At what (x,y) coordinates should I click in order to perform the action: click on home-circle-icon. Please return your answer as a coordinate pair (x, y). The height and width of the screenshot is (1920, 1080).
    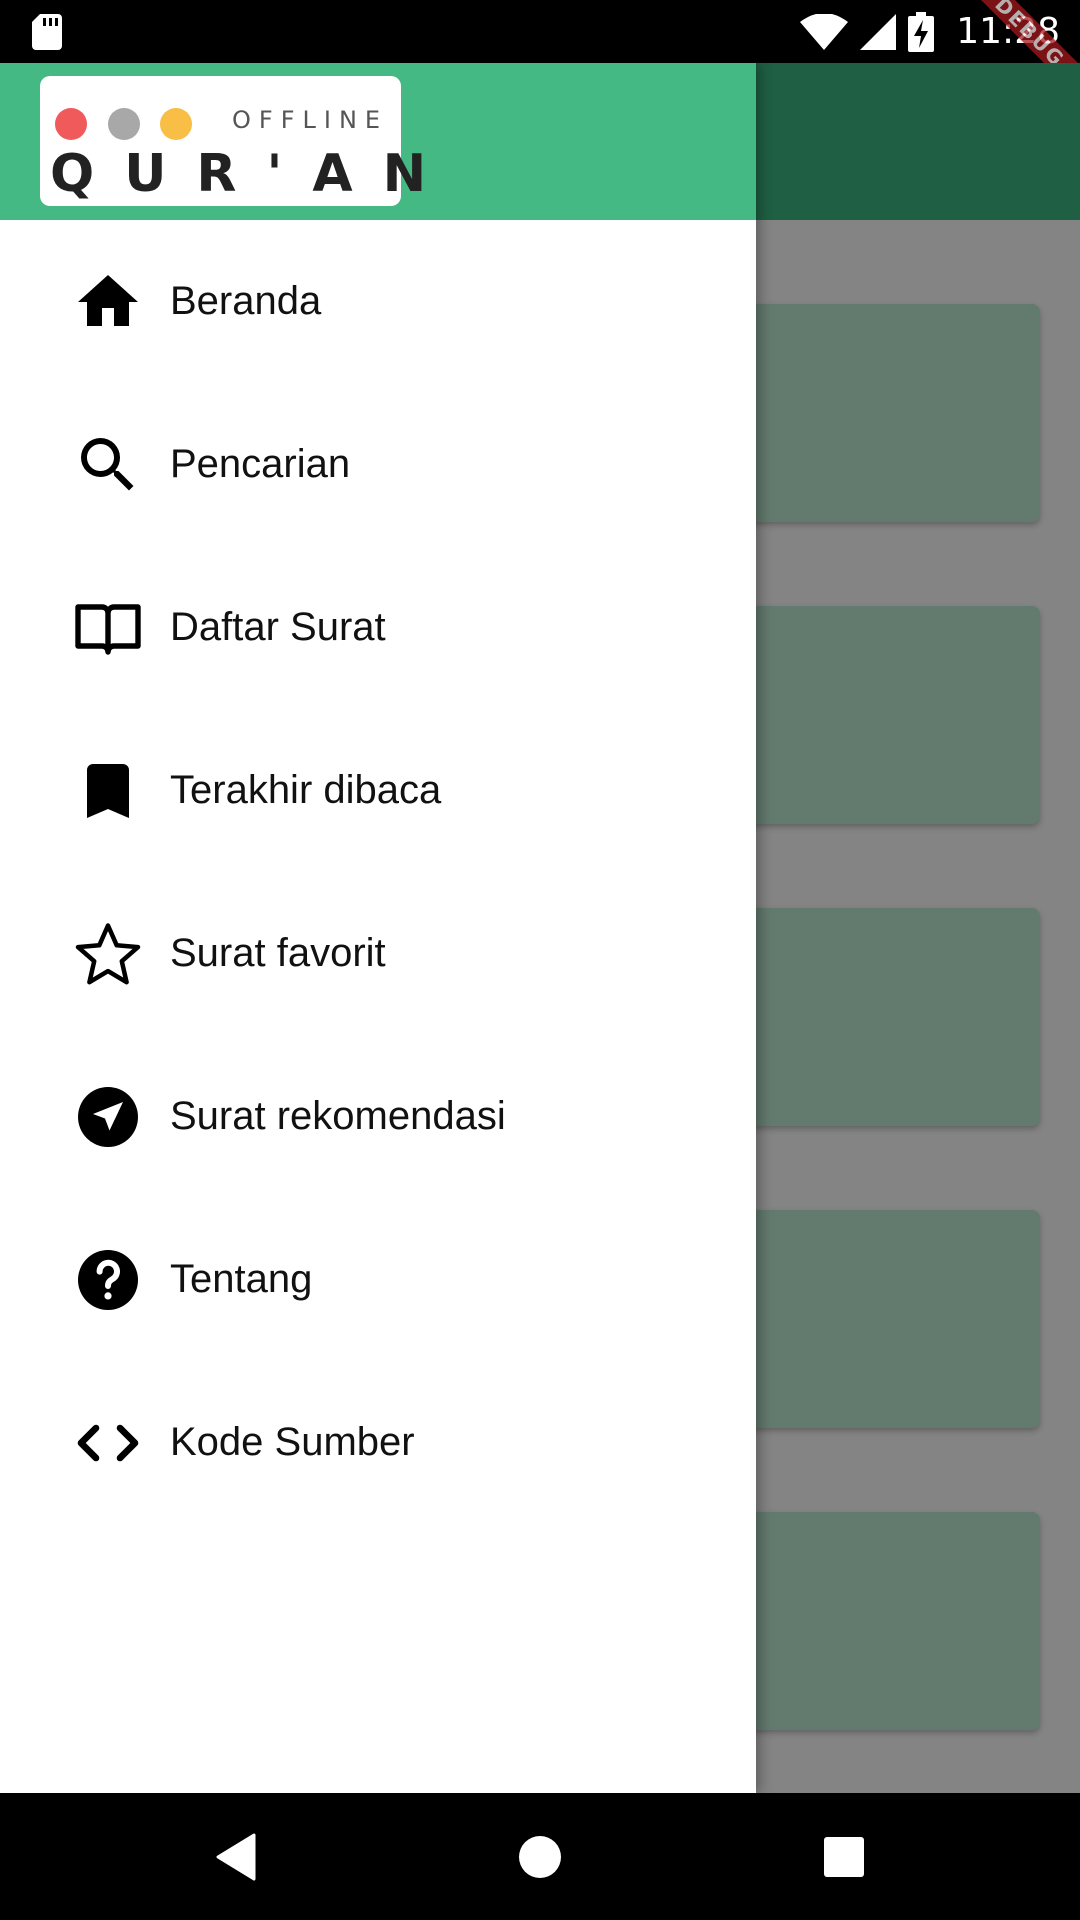
    Looking at the image, I should click on (540, 1857).